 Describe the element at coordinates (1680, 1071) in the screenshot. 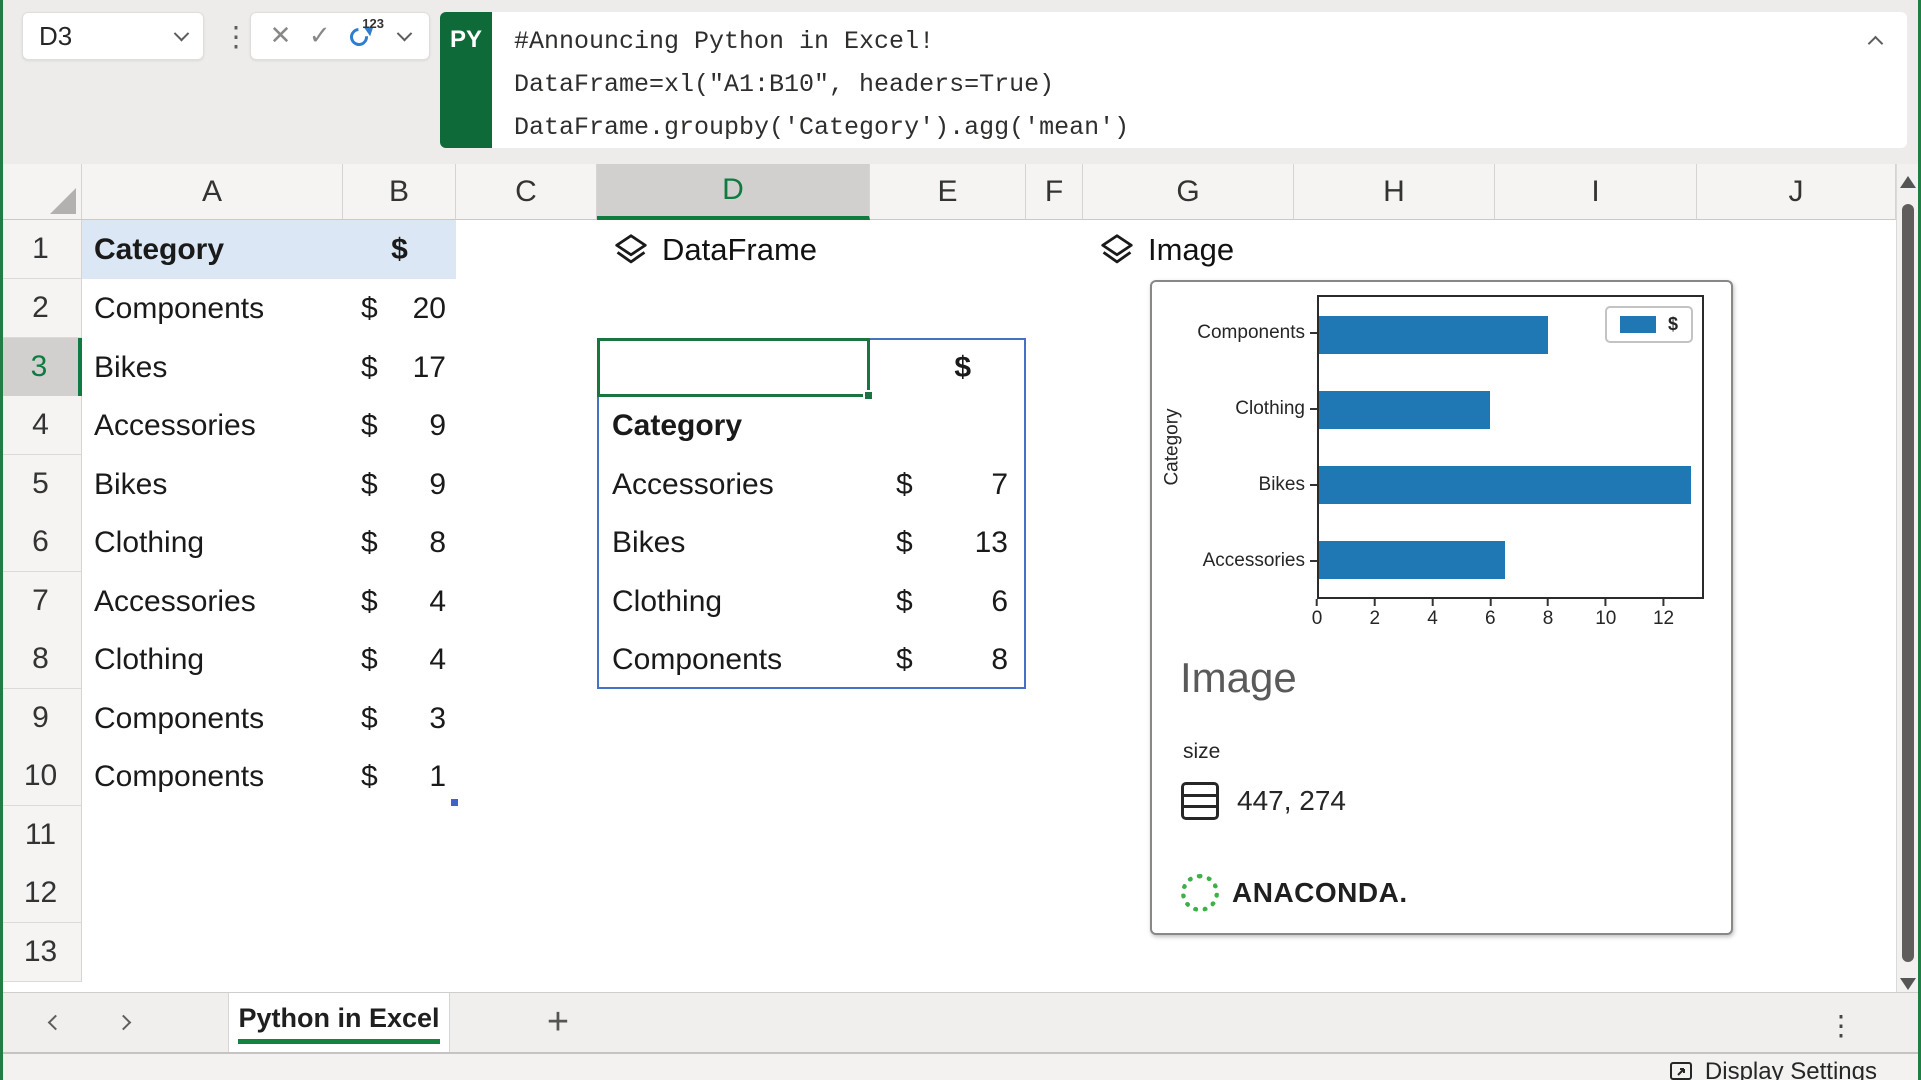

I see `display-settings-icon` at that location.